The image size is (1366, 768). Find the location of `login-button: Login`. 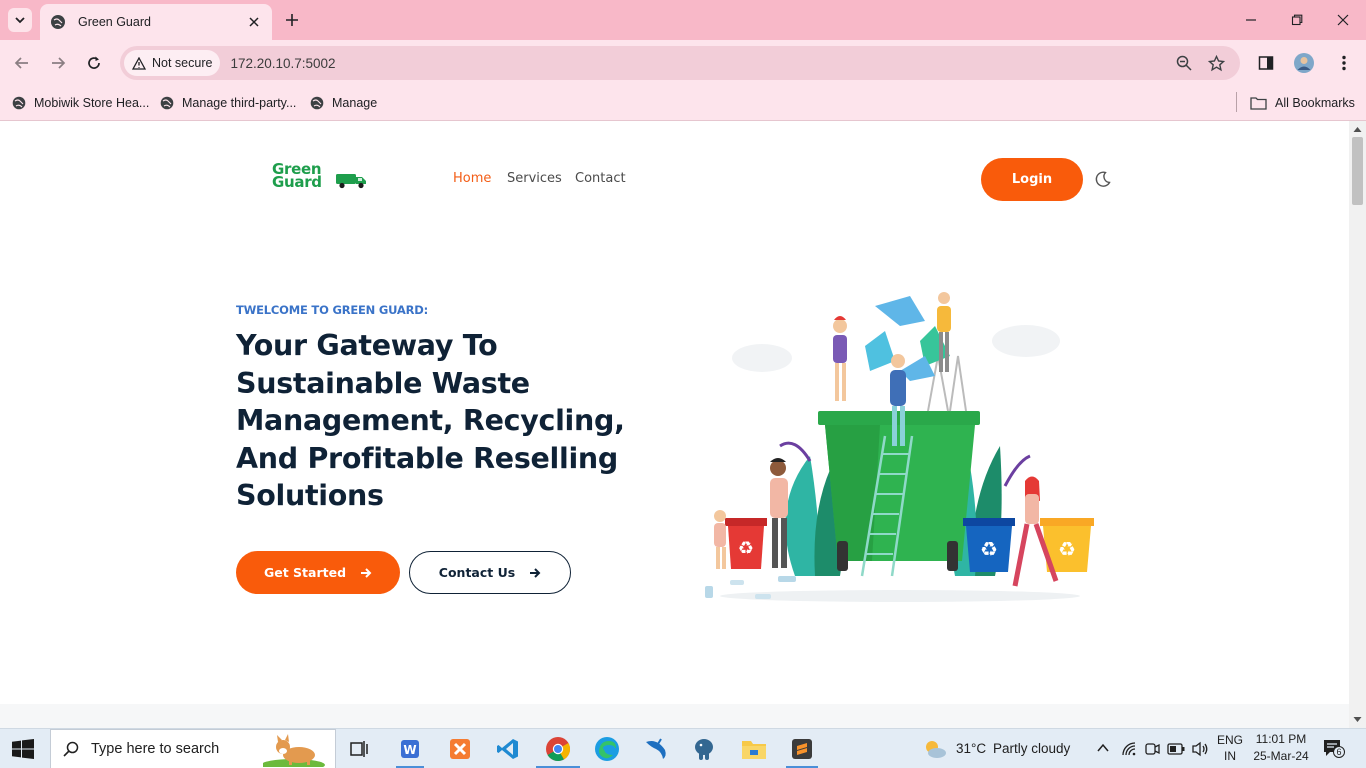

login-button: Login is located at coordinates (1032, 179).